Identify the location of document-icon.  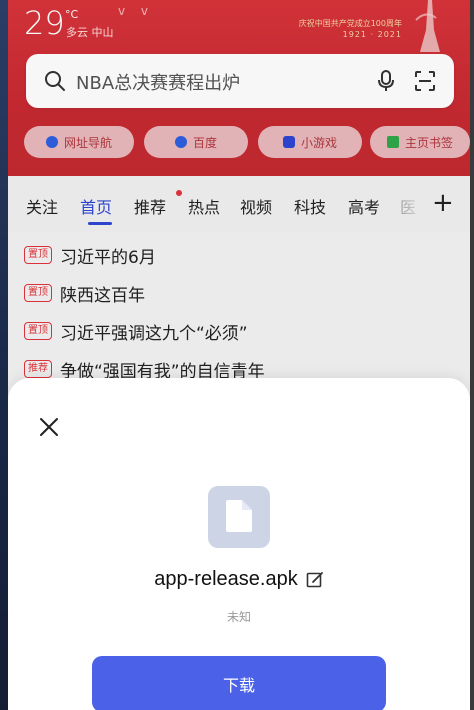
(239, 516).